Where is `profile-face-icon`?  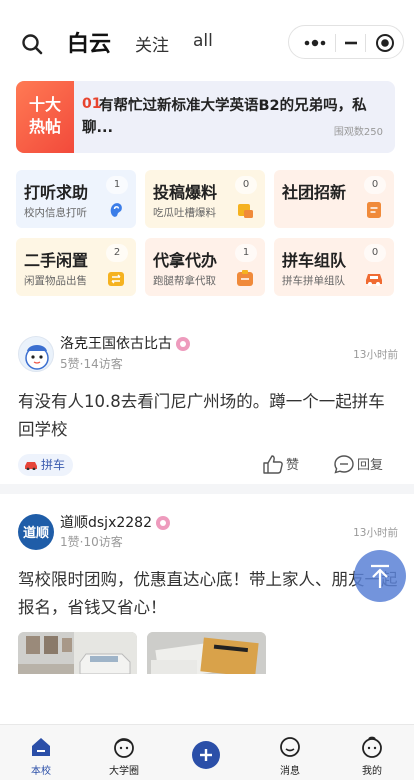
profile-face-icon is located at coordinates (372, 747).